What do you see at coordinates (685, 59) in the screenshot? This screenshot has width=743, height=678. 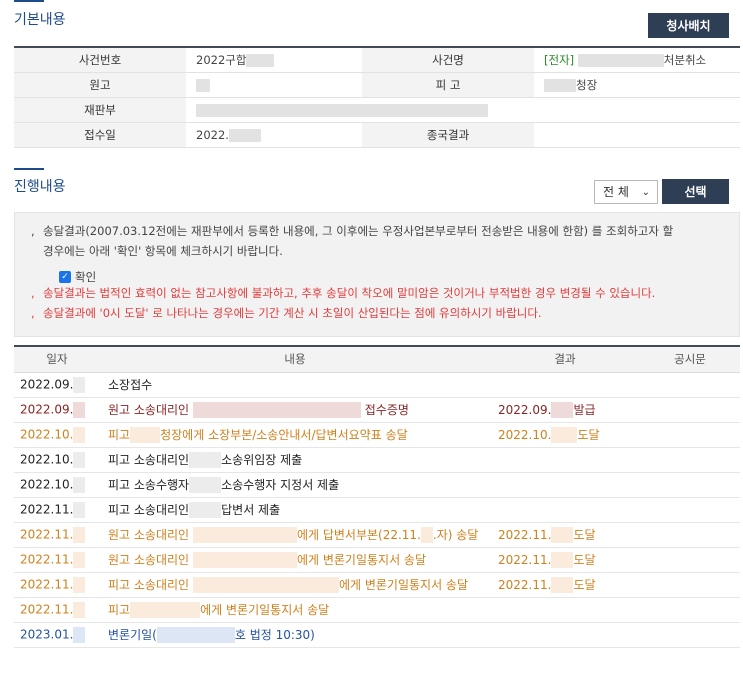 I see `case-name-suffix: 처분취소` at bounding box center [685, 59].